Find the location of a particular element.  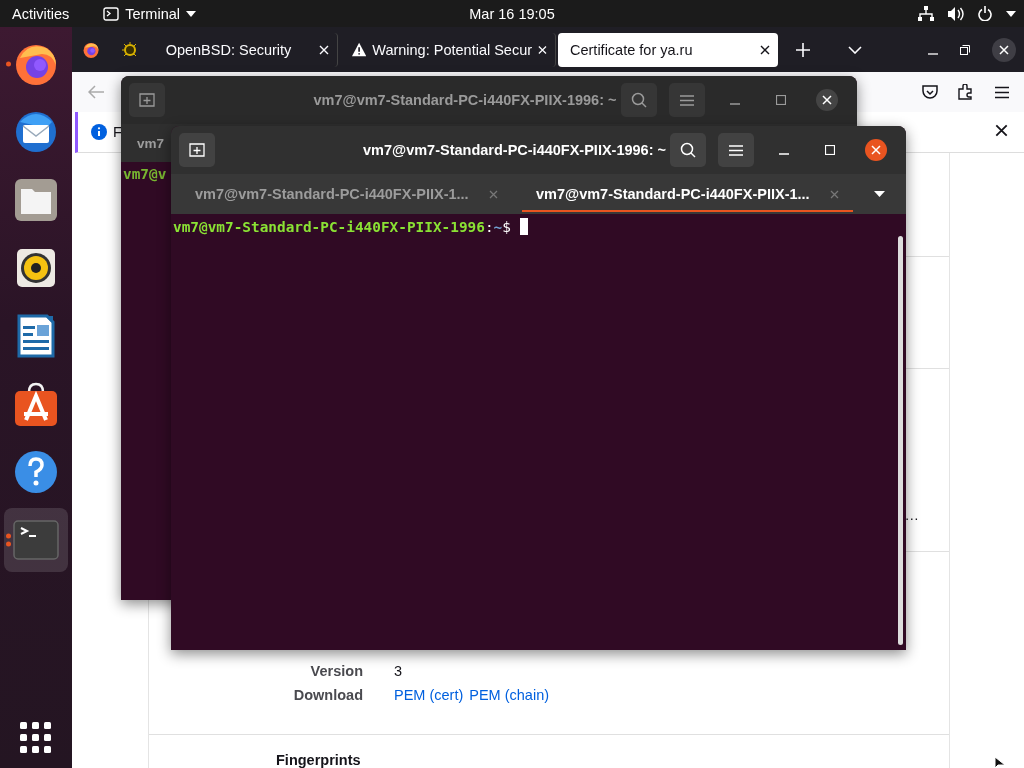

field-label: Download is located at coordinates (327, 695).